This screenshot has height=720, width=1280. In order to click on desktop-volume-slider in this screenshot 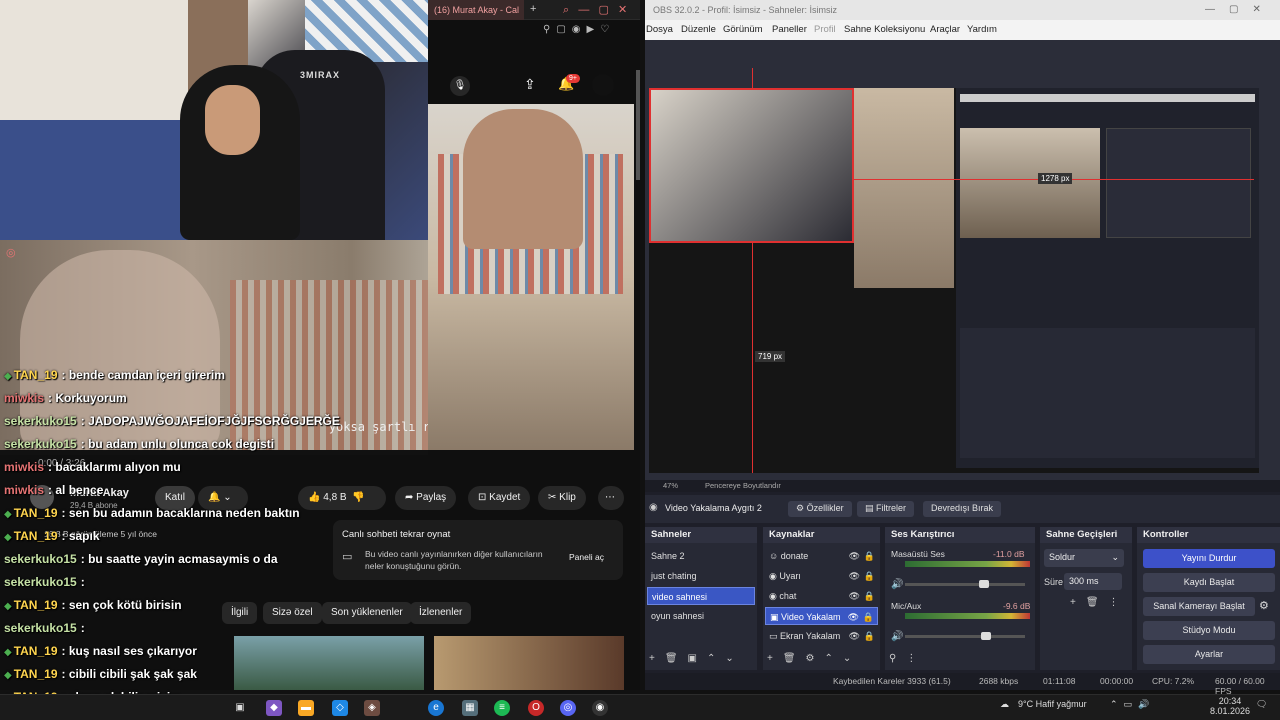, I will do `click(965, 584)`.